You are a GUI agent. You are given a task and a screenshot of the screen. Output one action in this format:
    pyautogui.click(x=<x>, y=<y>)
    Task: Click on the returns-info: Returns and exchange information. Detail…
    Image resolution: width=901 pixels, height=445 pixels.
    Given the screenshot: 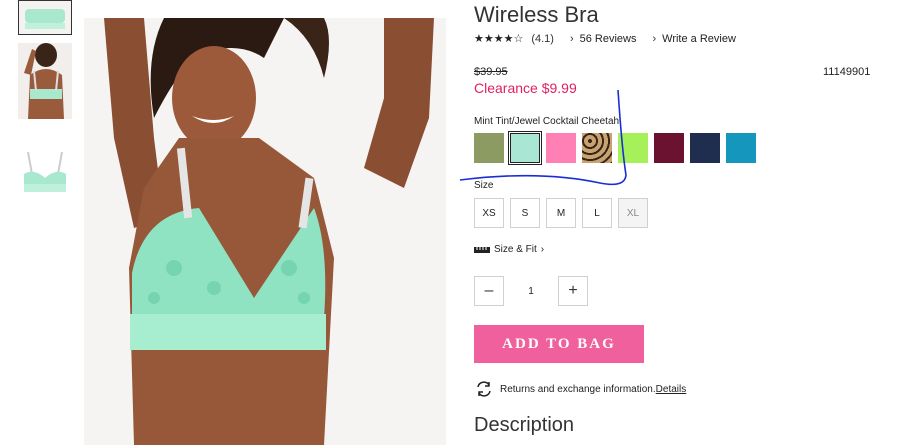 What is the action you would take?
    pyautogui.click(x=580, y=389)
    